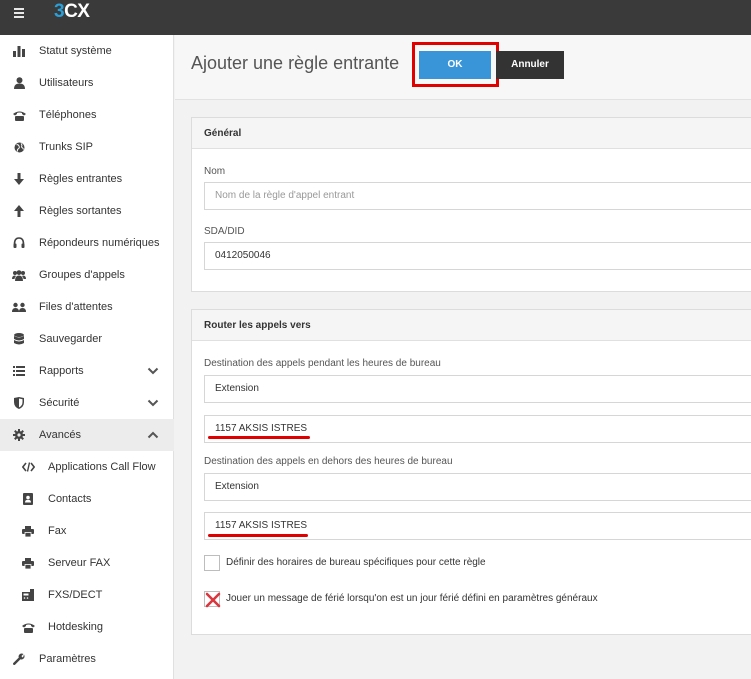 This screenshot has height=679, width=751. I want to click on x-mark-icon, so click(213, 600).